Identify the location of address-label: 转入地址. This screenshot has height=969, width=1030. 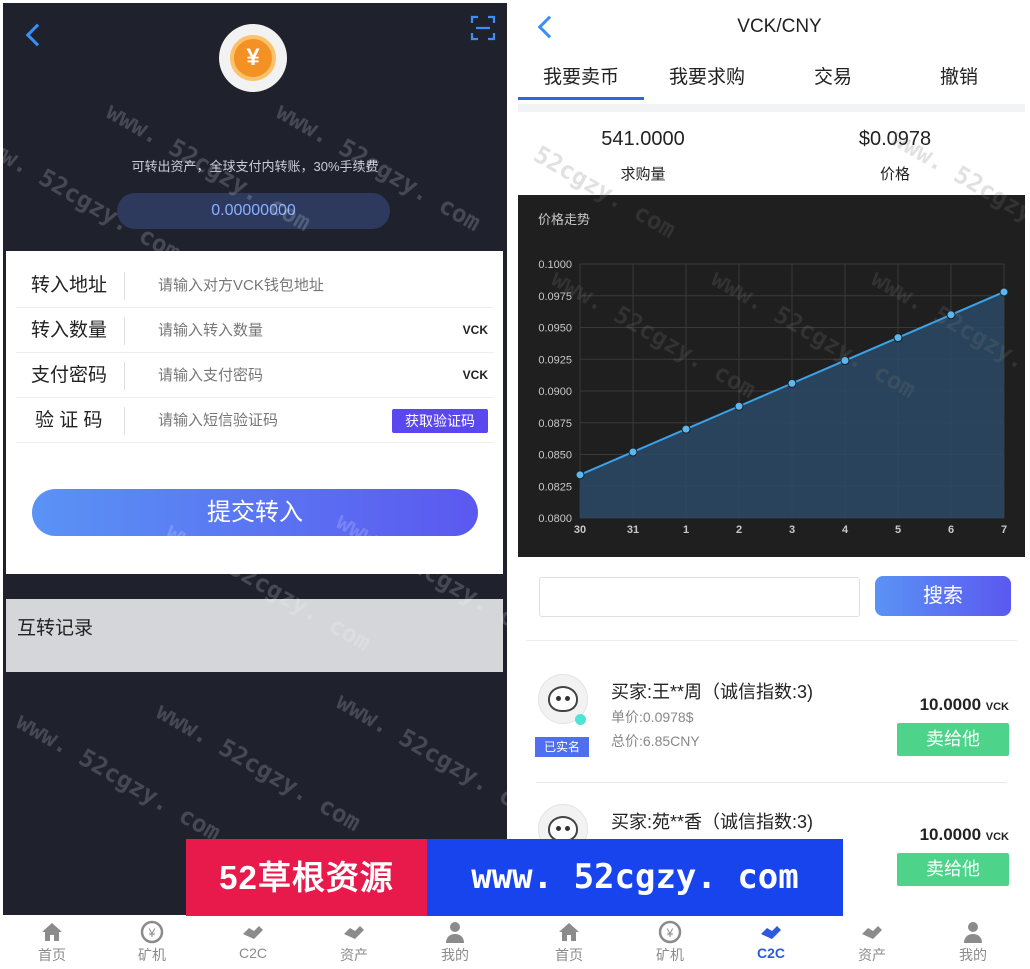
(69, 285).